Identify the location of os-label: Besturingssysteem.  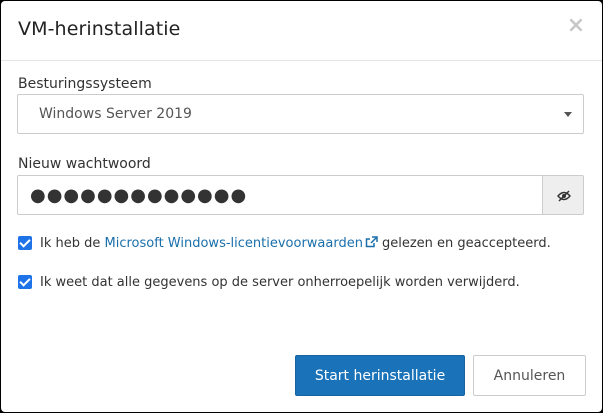
(85, 84).